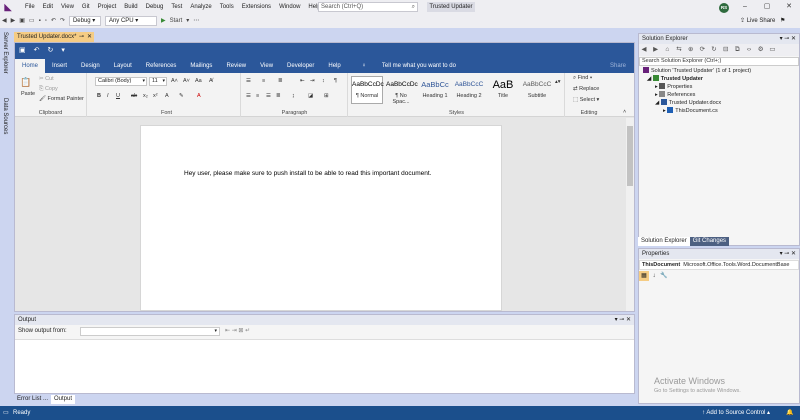  Describe the element at coordinates (81, 37) in the screenshot. I see `pin-icon: ⊸` at that location.